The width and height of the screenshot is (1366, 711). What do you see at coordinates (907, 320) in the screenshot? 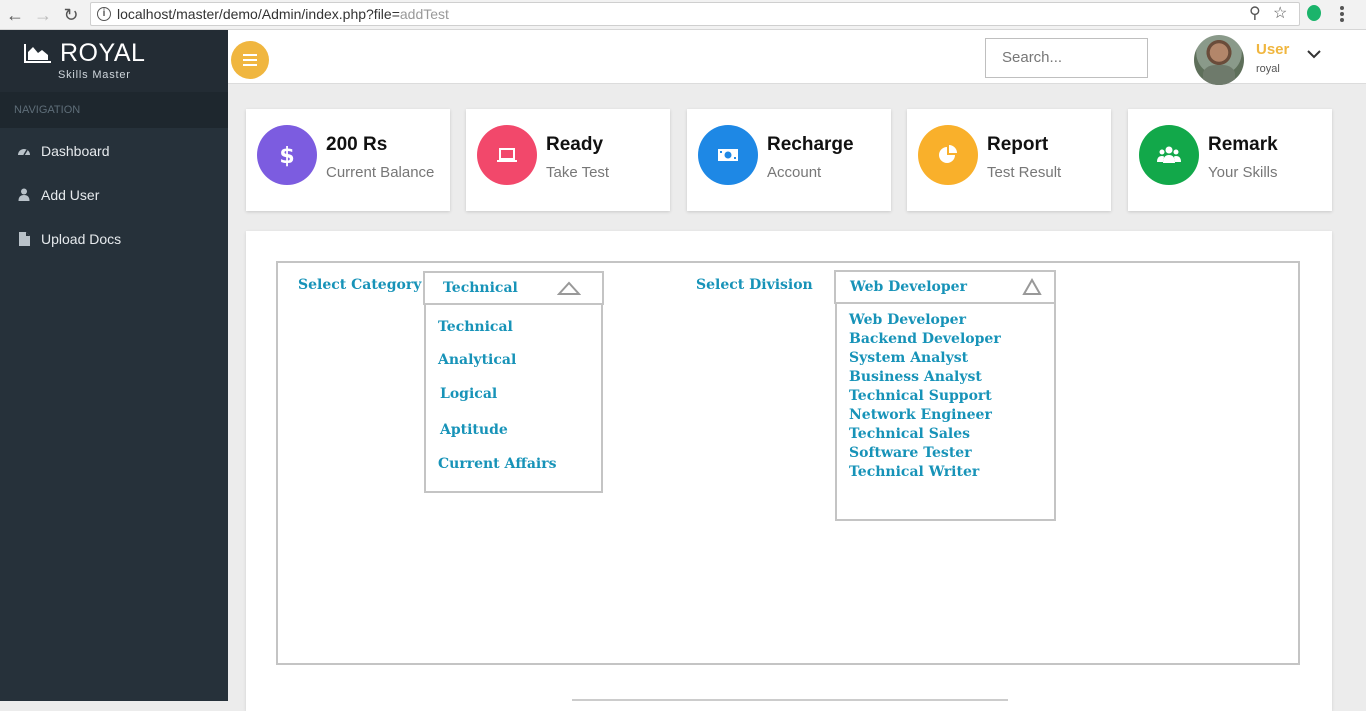
I see `division-option: Web Developer` at bounding box center [907, 320].